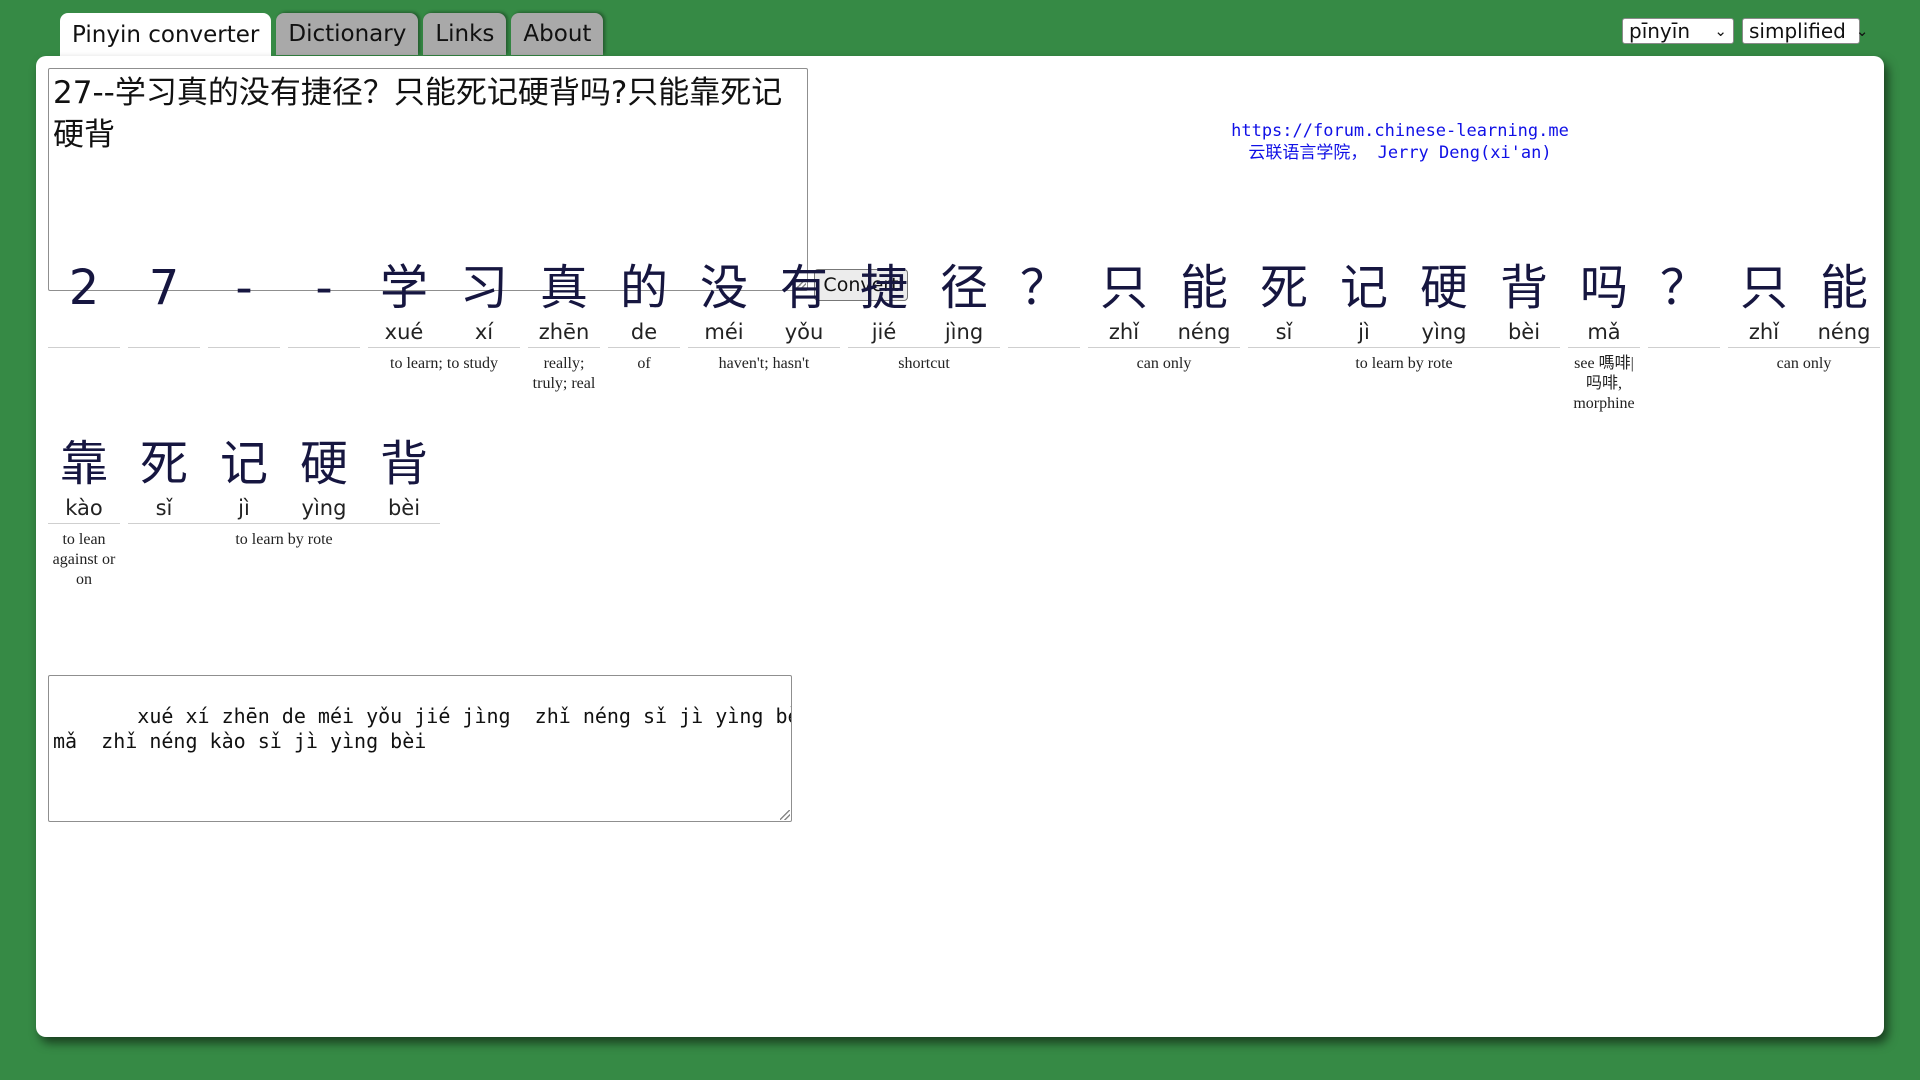  What do you see at coordinates (484, 305) in the screenshot?
I see `char-cell: 习 xí` at bounding box center [484, 305].